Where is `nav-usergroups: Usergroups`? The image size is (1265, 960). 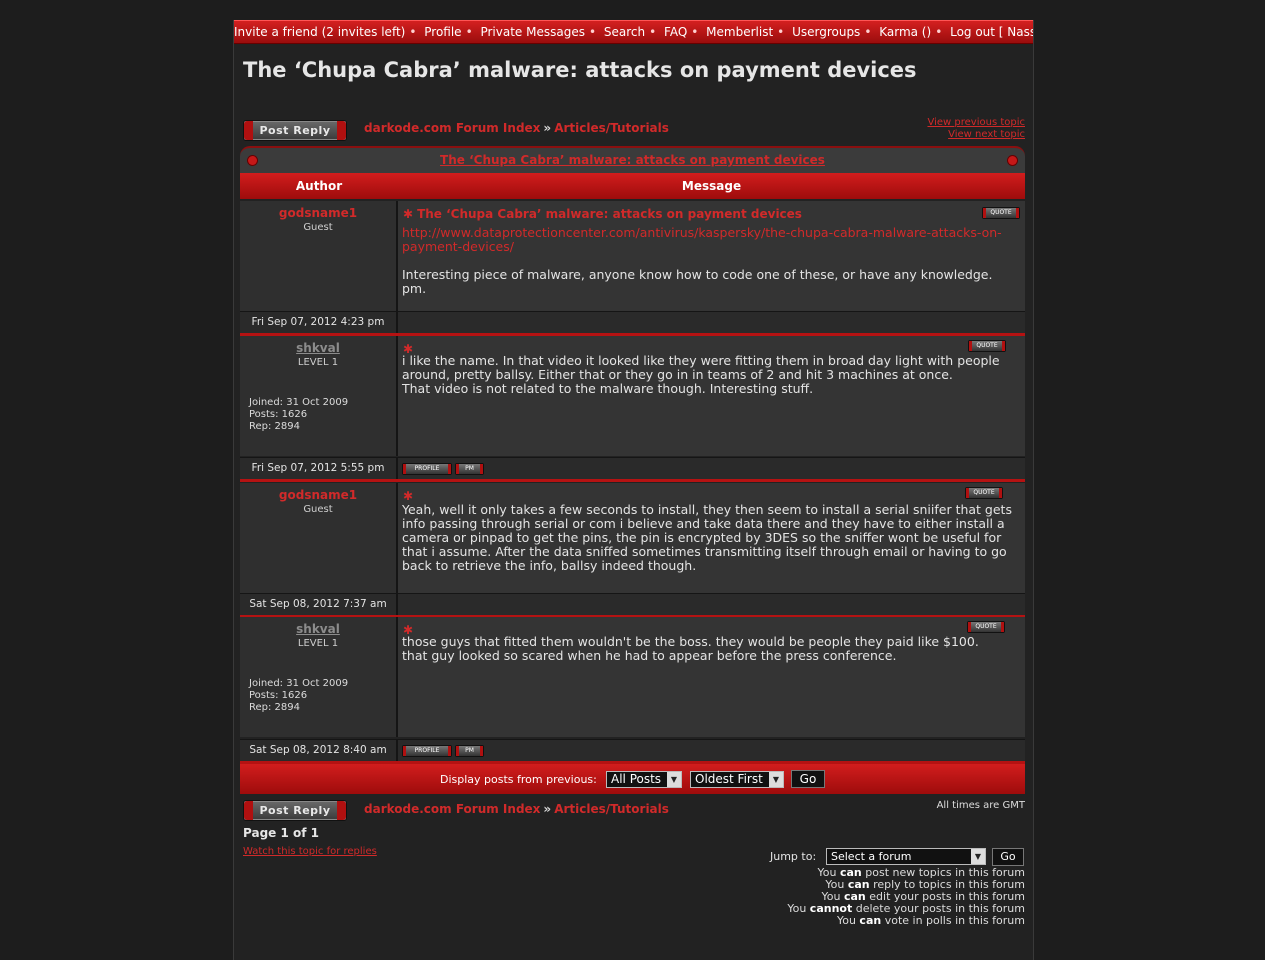 nav-usergroups: Usergroups is located at coordinates (826, 32).